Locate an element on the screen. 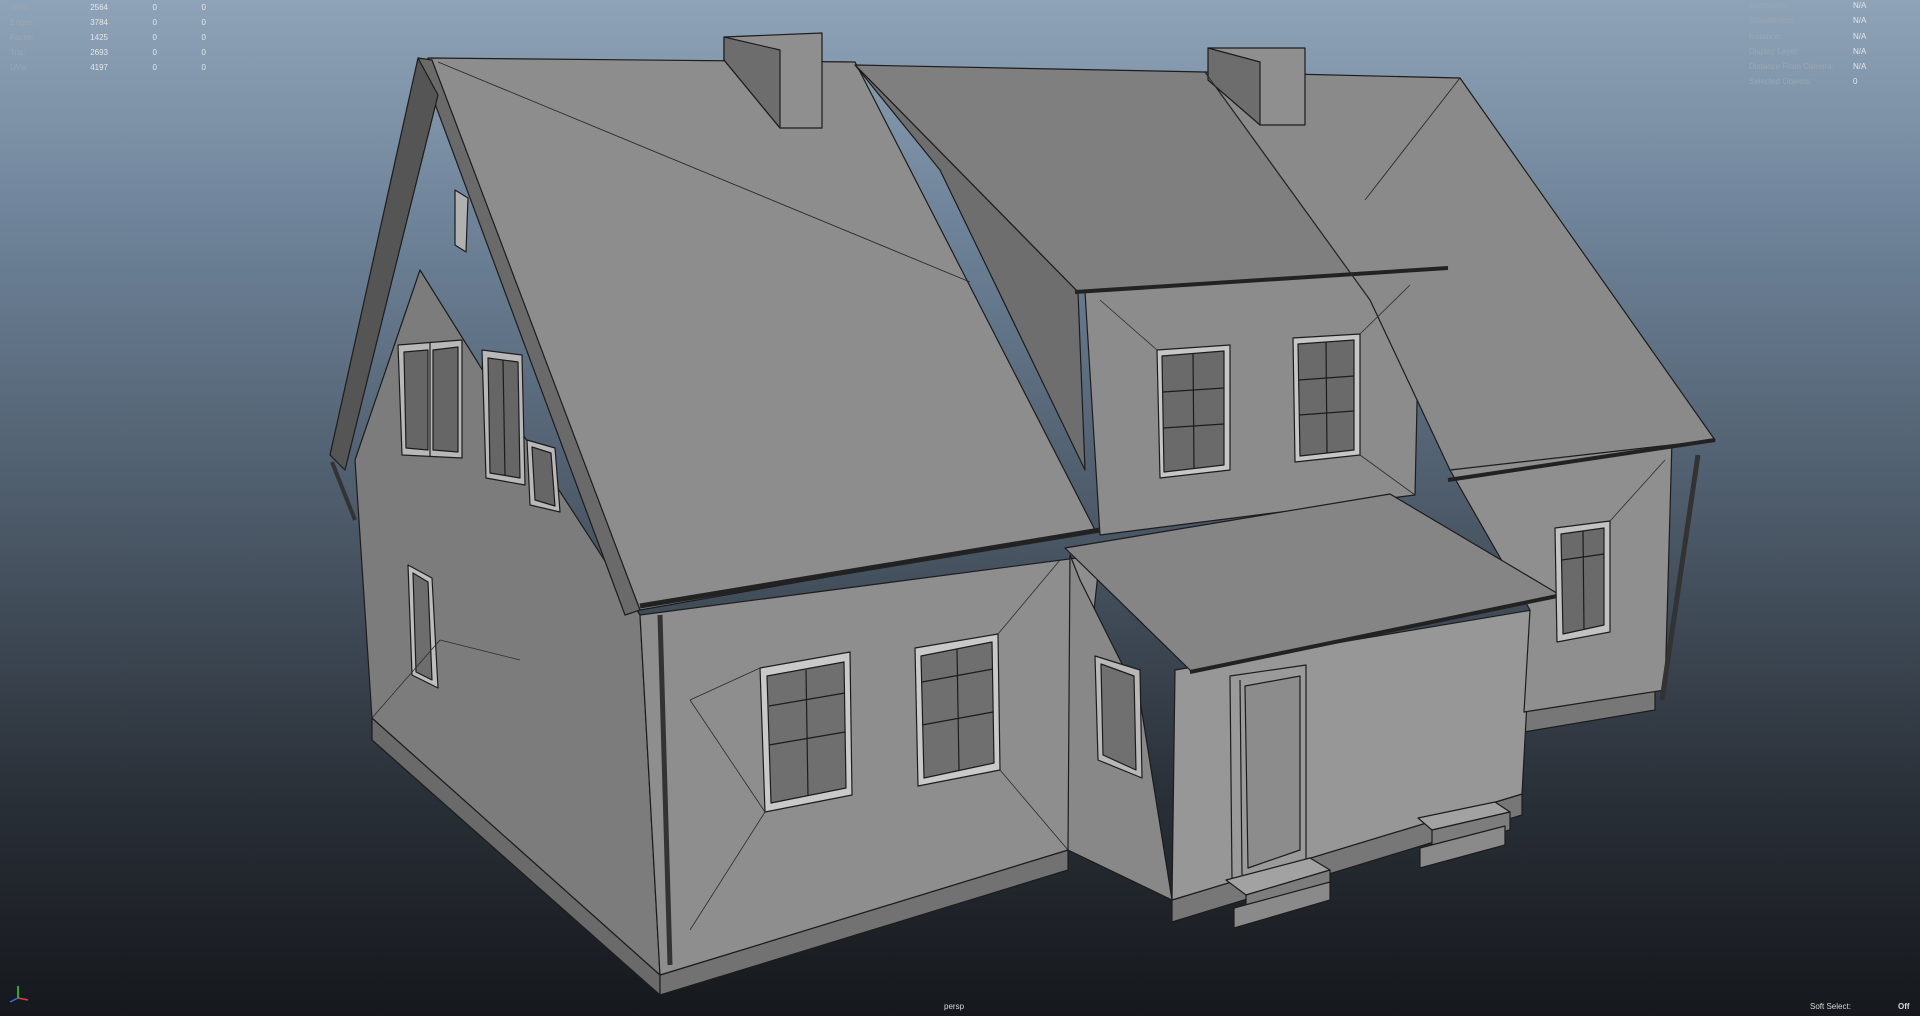 This screenshot has width=1920, height=1016. object-detail-label: Smoothness: is located at coordinates (1772, 21).